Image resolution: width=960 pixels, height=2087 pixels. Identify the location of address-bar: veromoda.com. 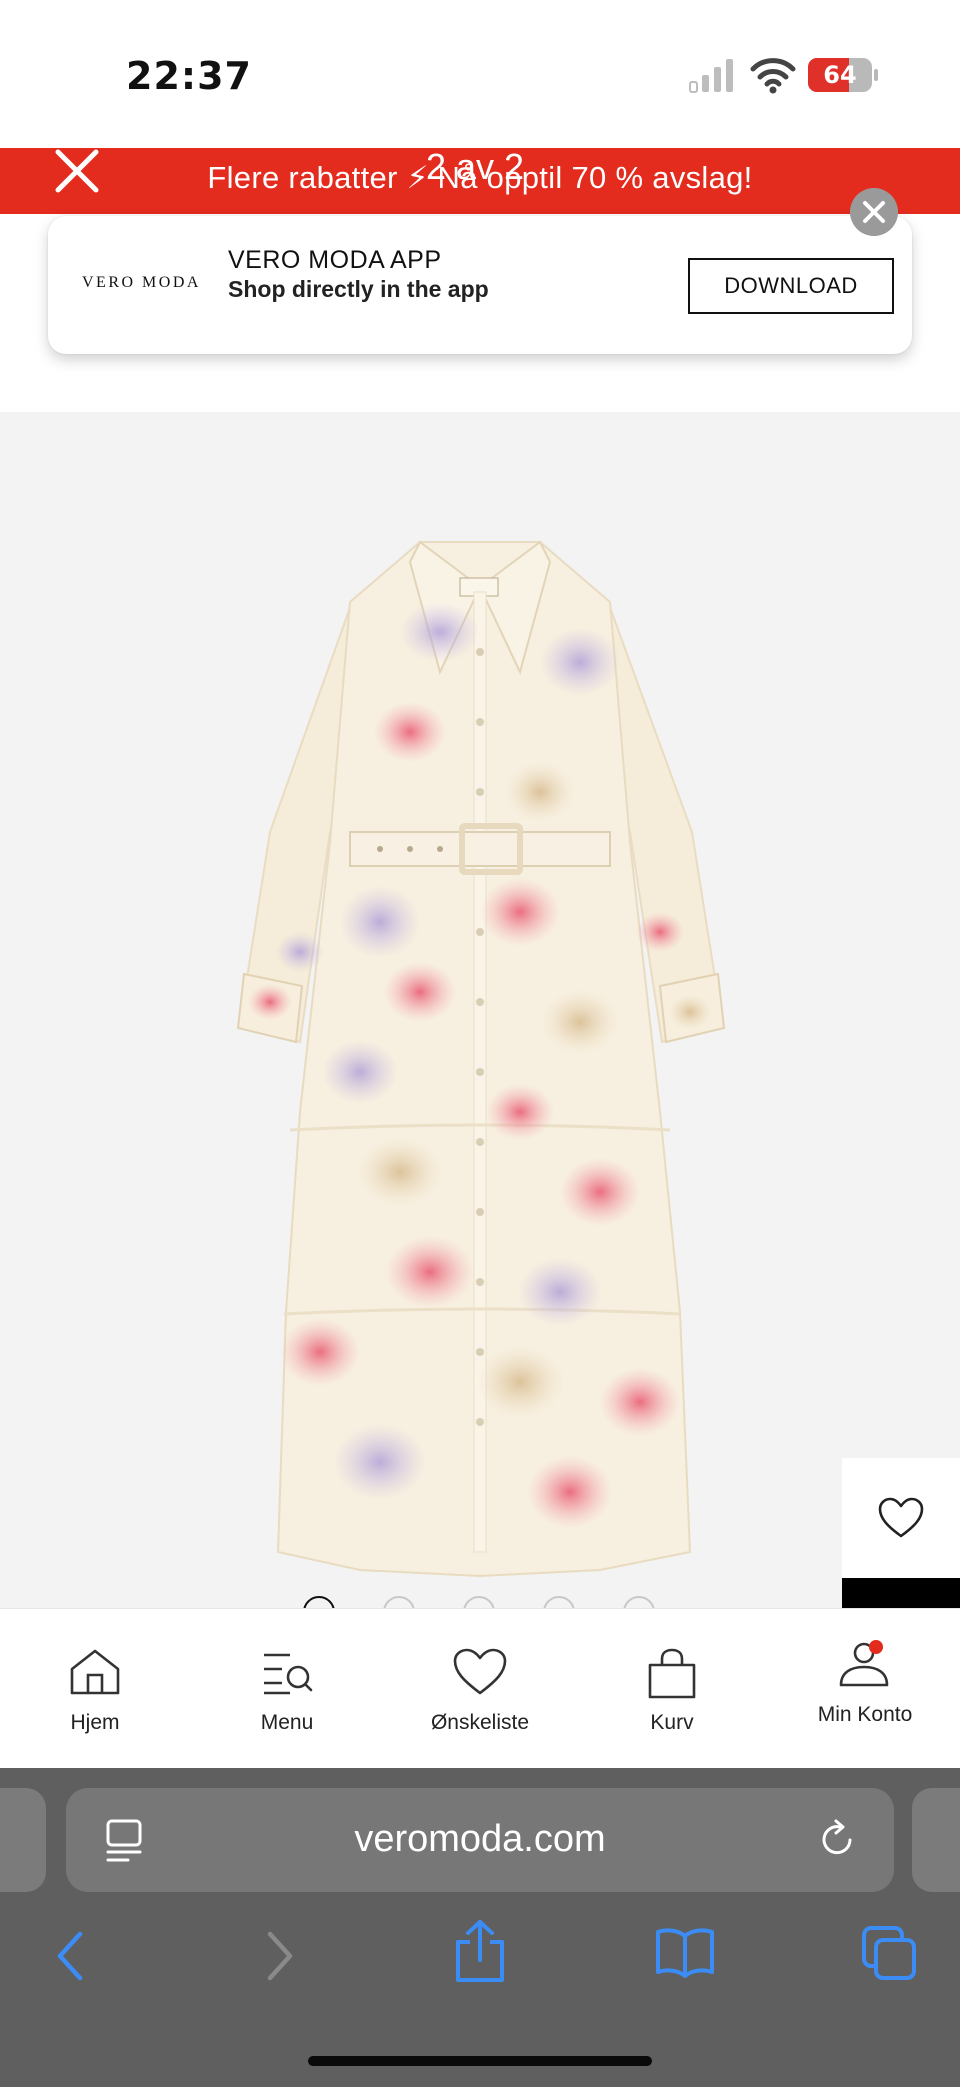
(480, 1840).